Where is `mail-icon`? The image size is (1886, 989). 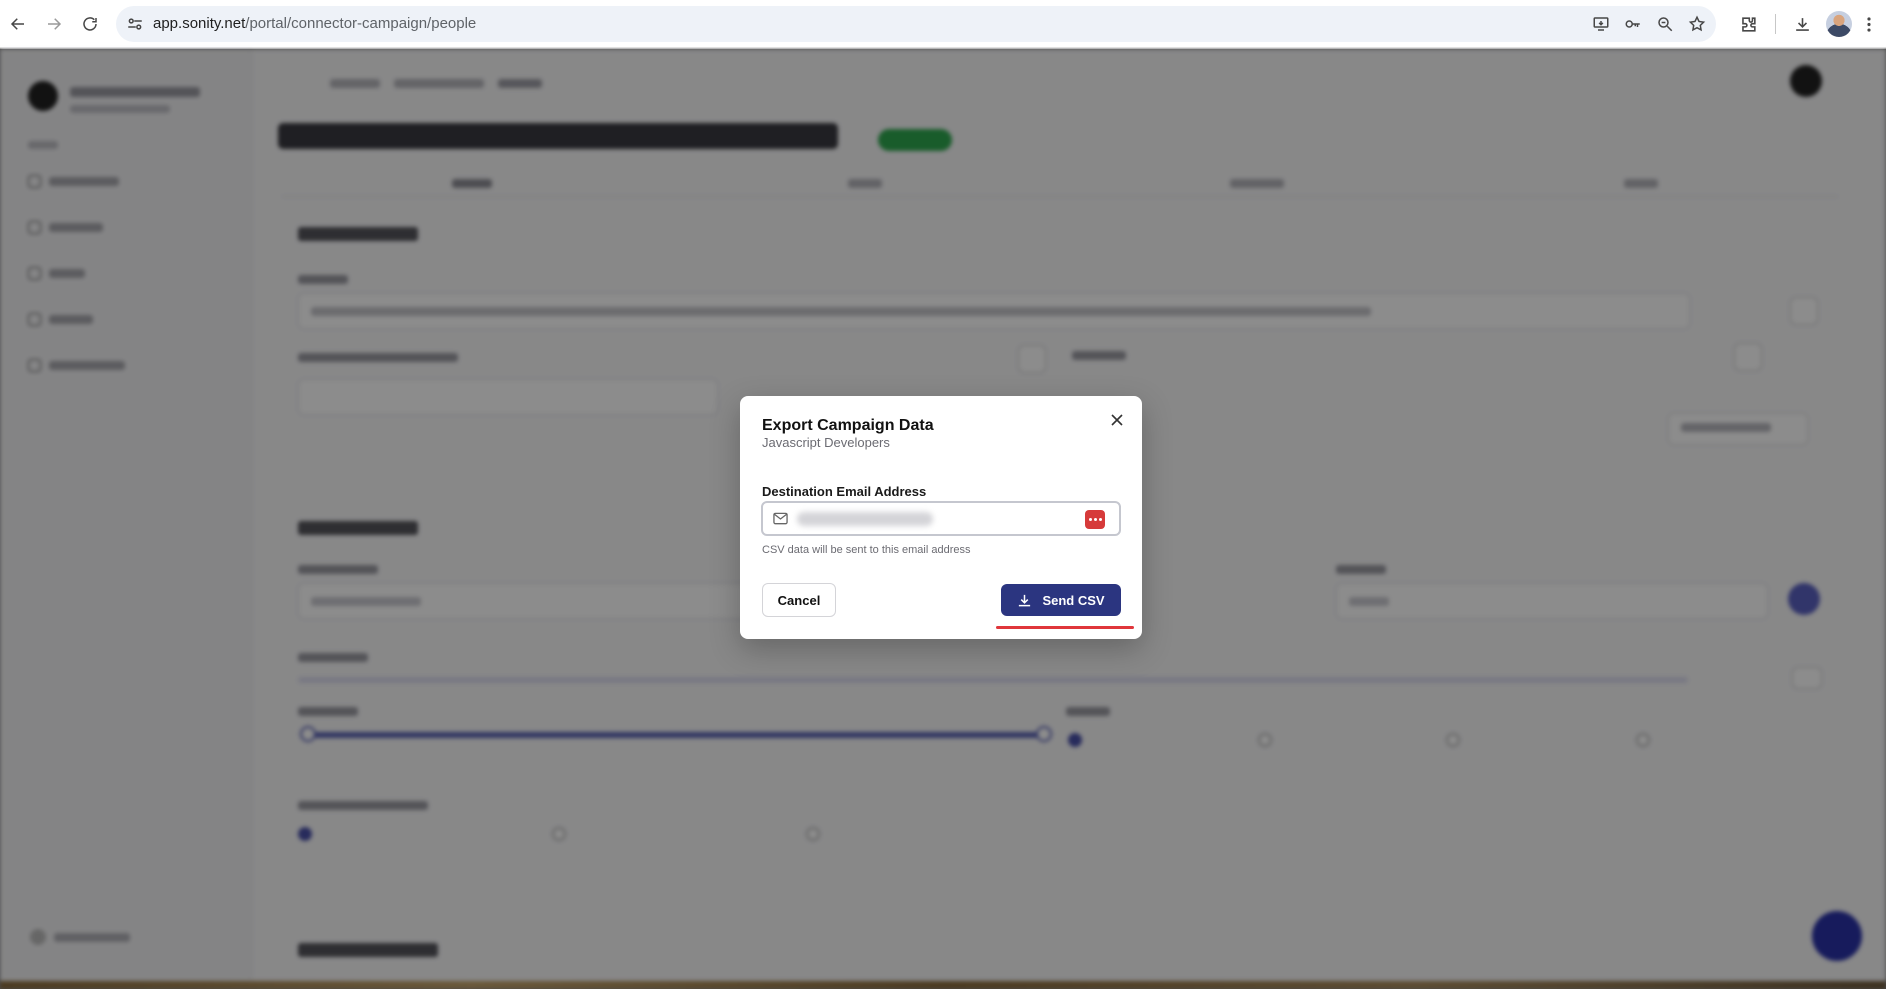 mail-icon is located at coordinates (780, 518).